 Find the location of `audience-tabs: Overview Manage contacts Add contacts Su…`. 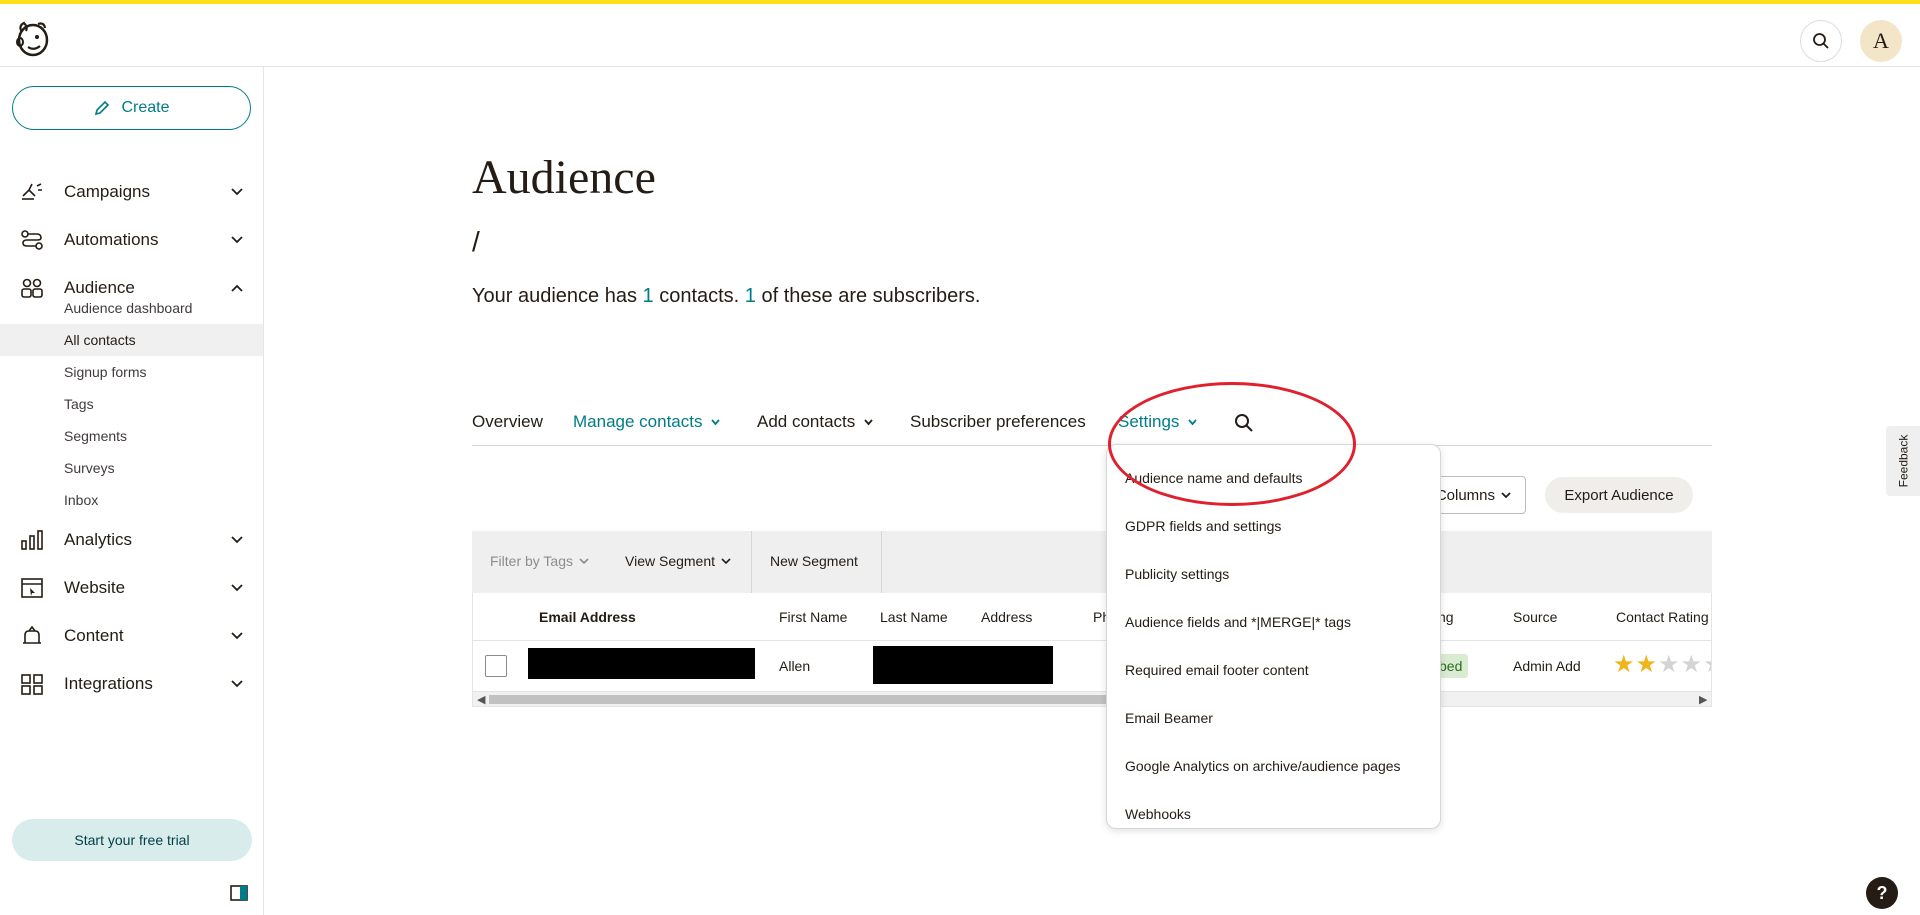

audience-tabs: Overview Manage contacts Add contacts Su… is located at coordinates (1092, 426).